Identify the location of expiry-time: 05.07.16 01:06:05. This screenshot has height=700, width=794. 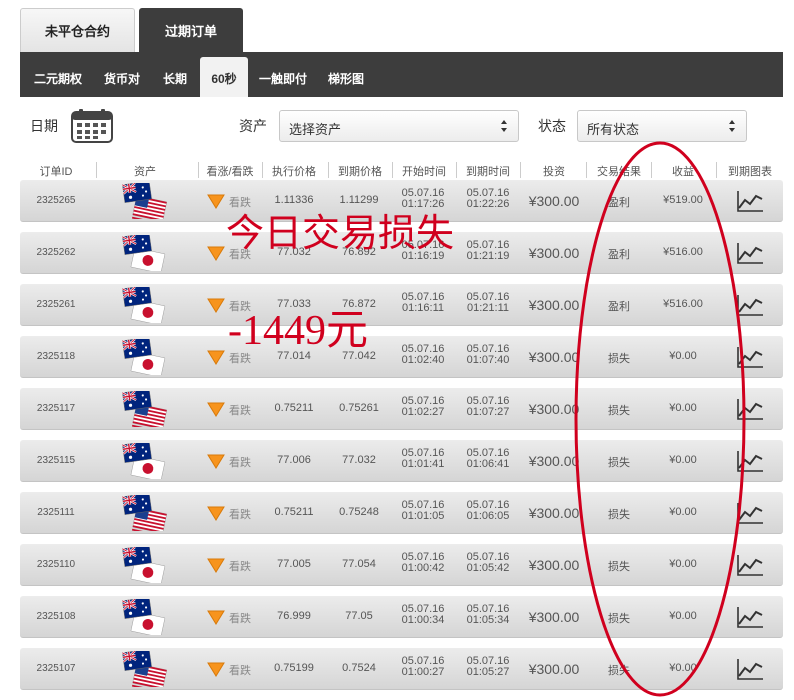
(488, 511).